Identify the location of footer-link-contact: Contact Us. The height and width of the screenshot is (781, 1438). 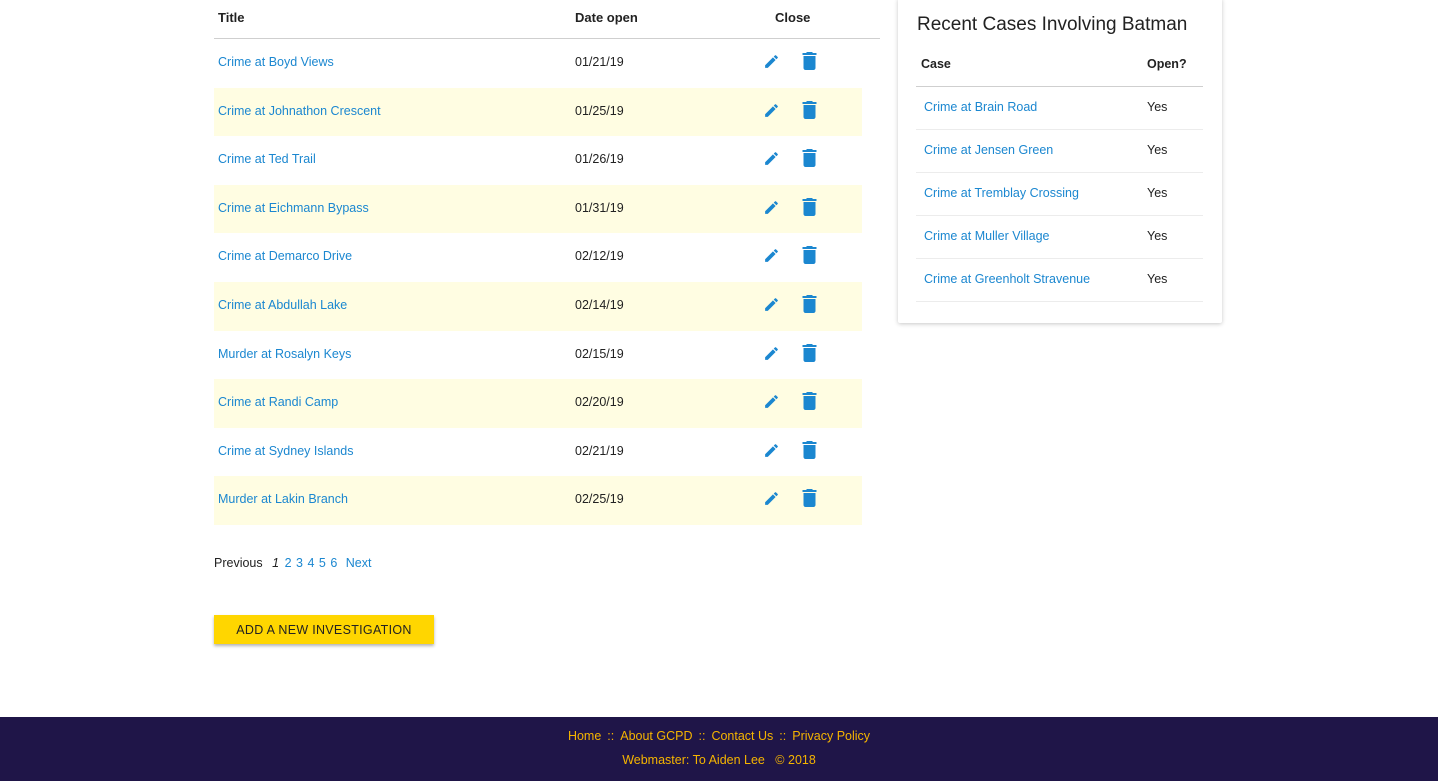
(742, 736).